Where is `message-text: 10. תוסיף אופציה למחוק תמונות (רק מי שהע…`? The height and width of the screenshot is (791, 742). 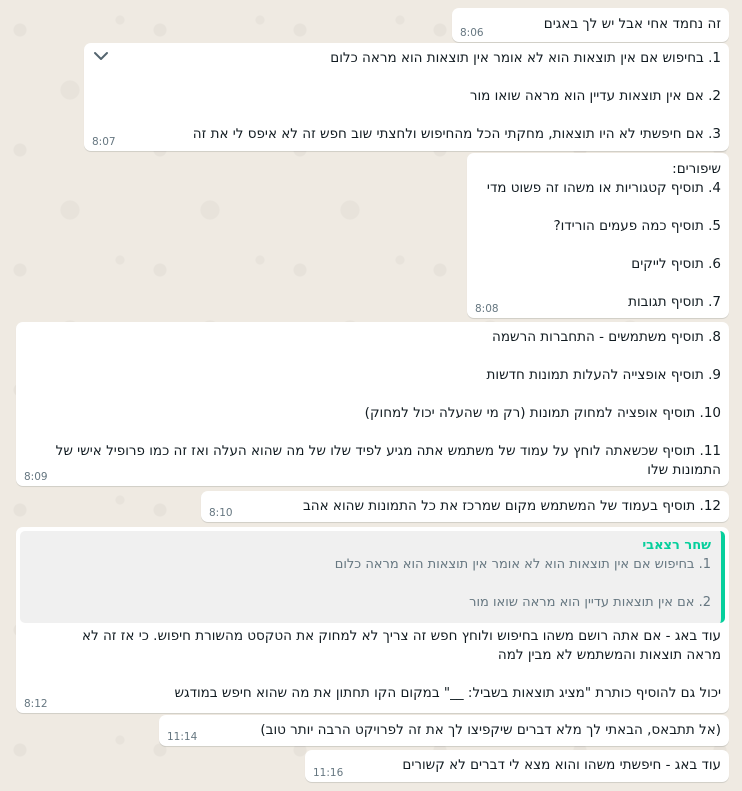 message-text: 10. תוסיף אופציה למחוק תמונות (רק מי שהע… is located at coordinates (542, 413).